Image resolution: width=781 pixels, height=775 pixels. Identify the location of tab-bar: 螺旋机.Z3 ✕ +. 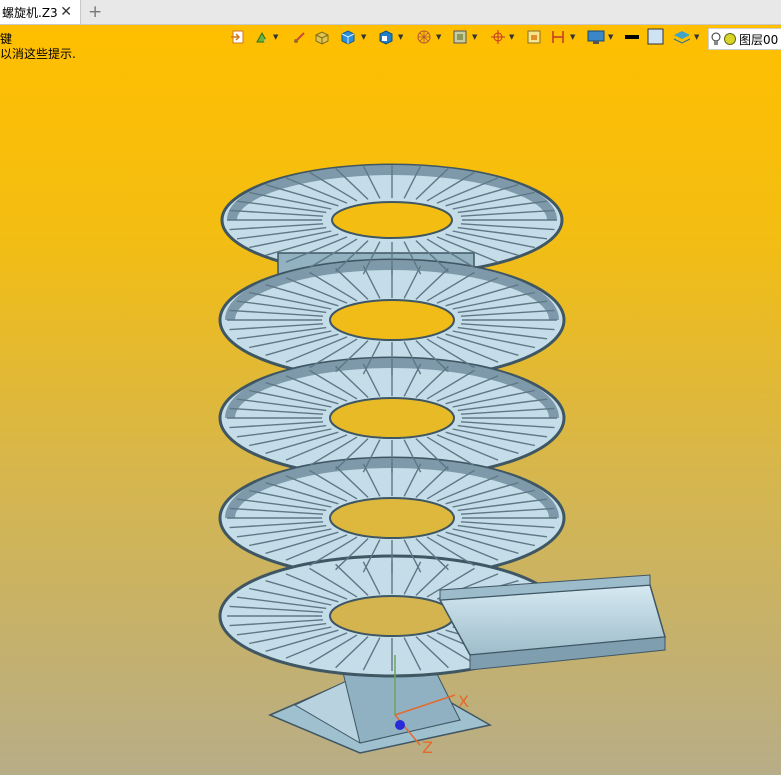
(390, 12).